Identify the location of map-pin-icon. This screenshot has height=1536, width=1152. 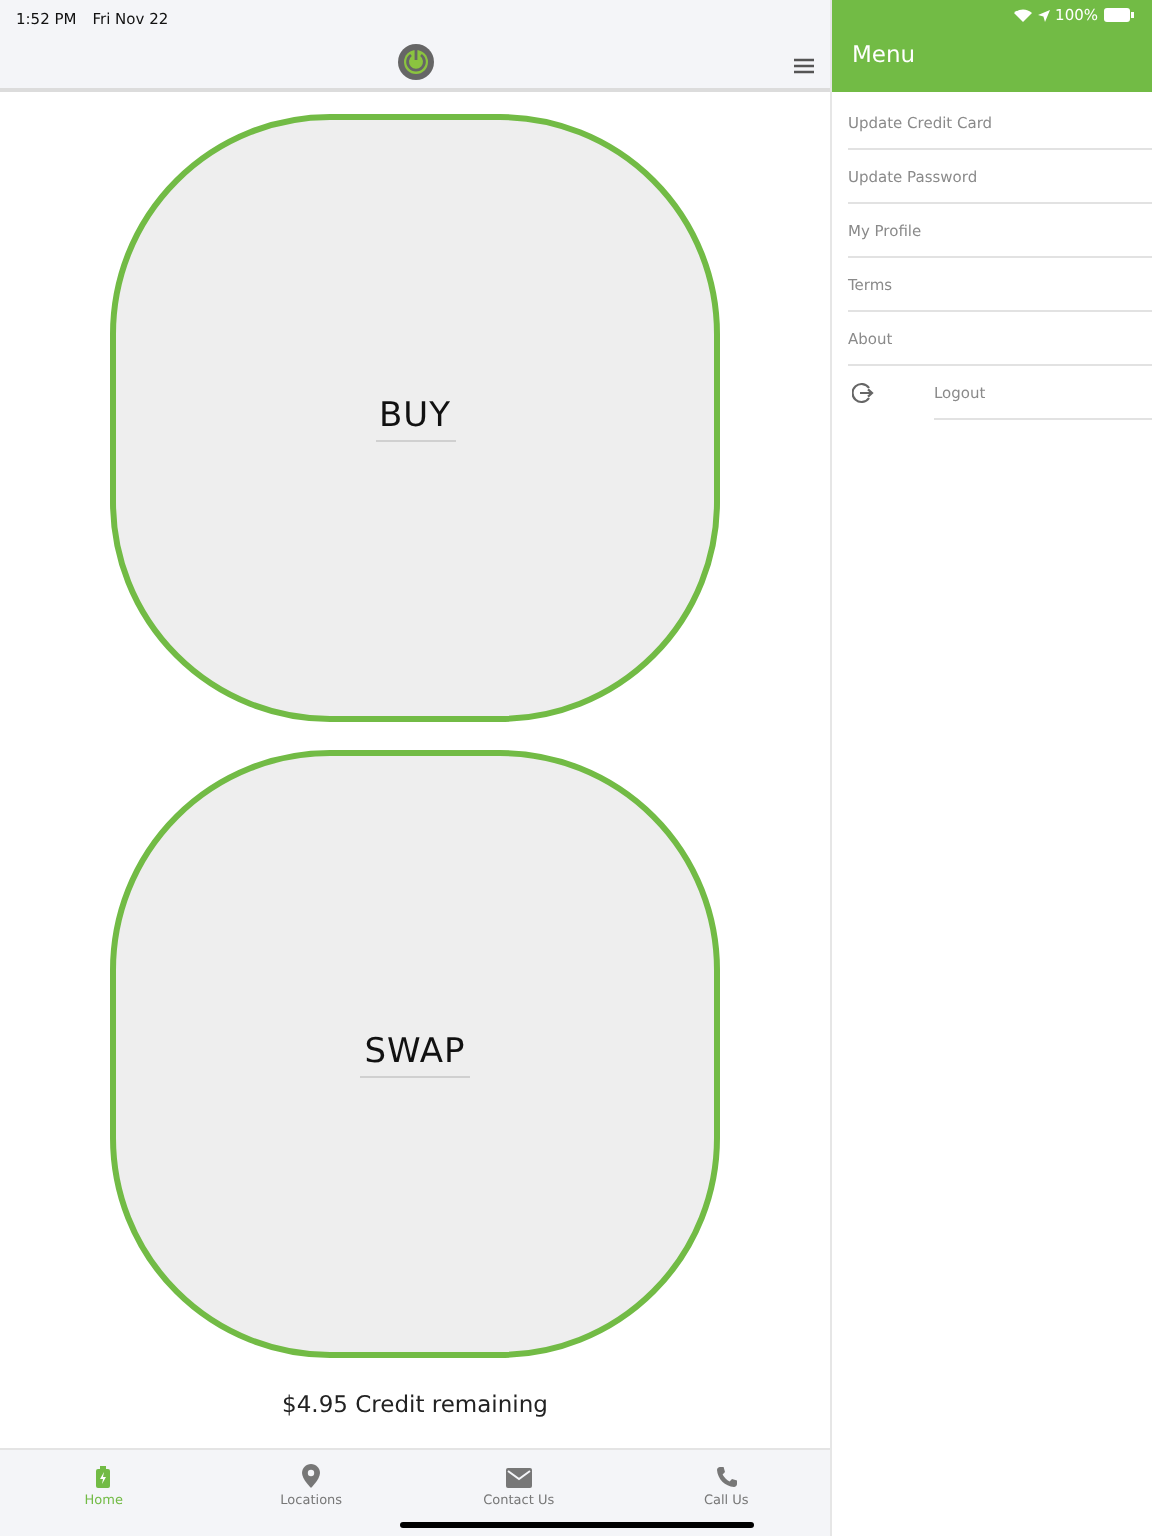
(311, 1476).